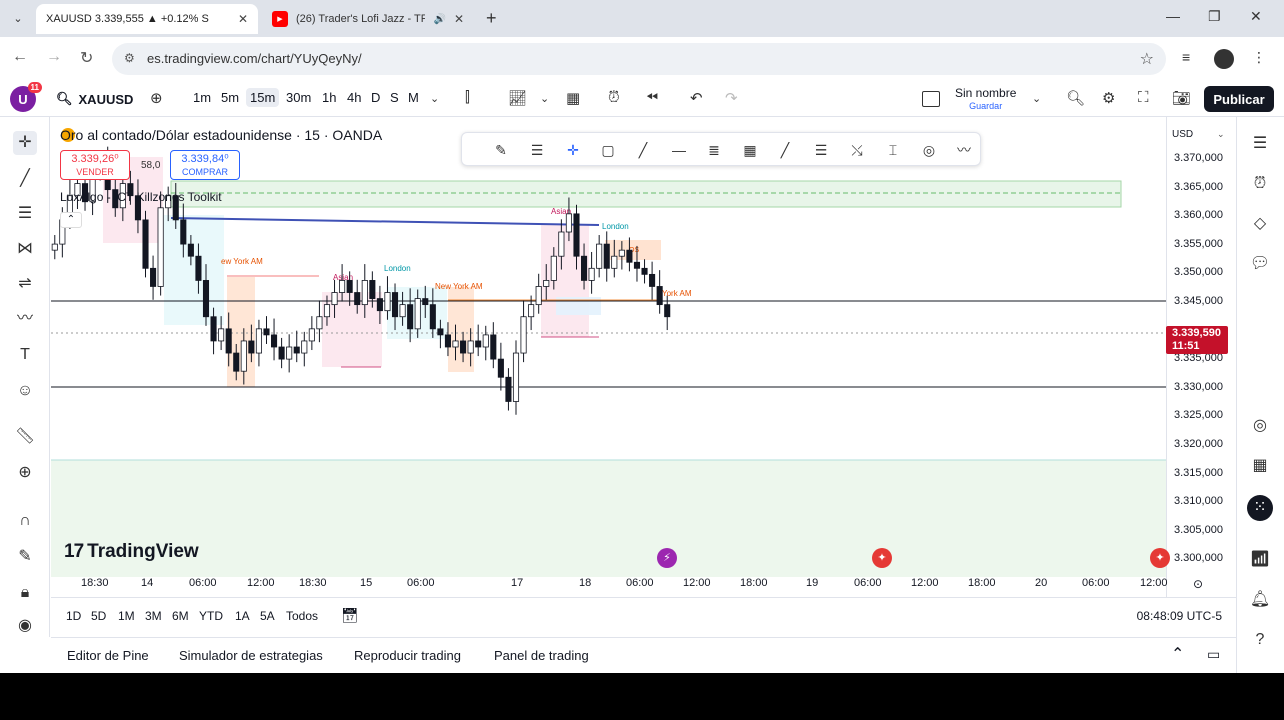 This screenshot has width=1284, height=720. What do you see at coordinates (1260, 426) in the screenshot?
I see `target-icon: ◎` at bounding box center [1260, 426].